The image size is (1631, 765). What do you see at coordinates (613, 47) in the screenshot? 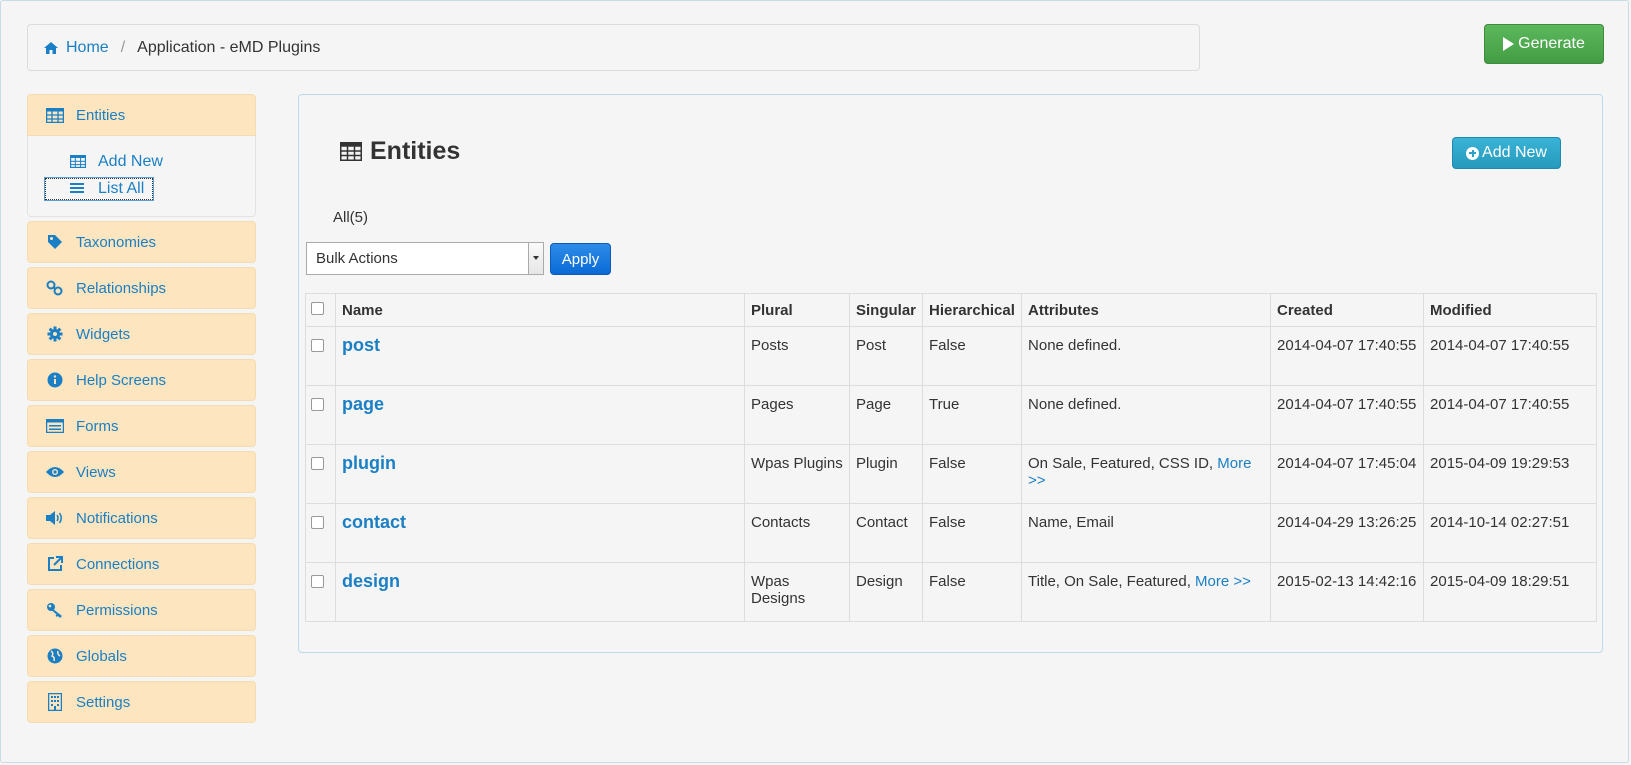
I see `breadcrumb: Home / Application - eMD Plugins` at bounding box center [613, 47].